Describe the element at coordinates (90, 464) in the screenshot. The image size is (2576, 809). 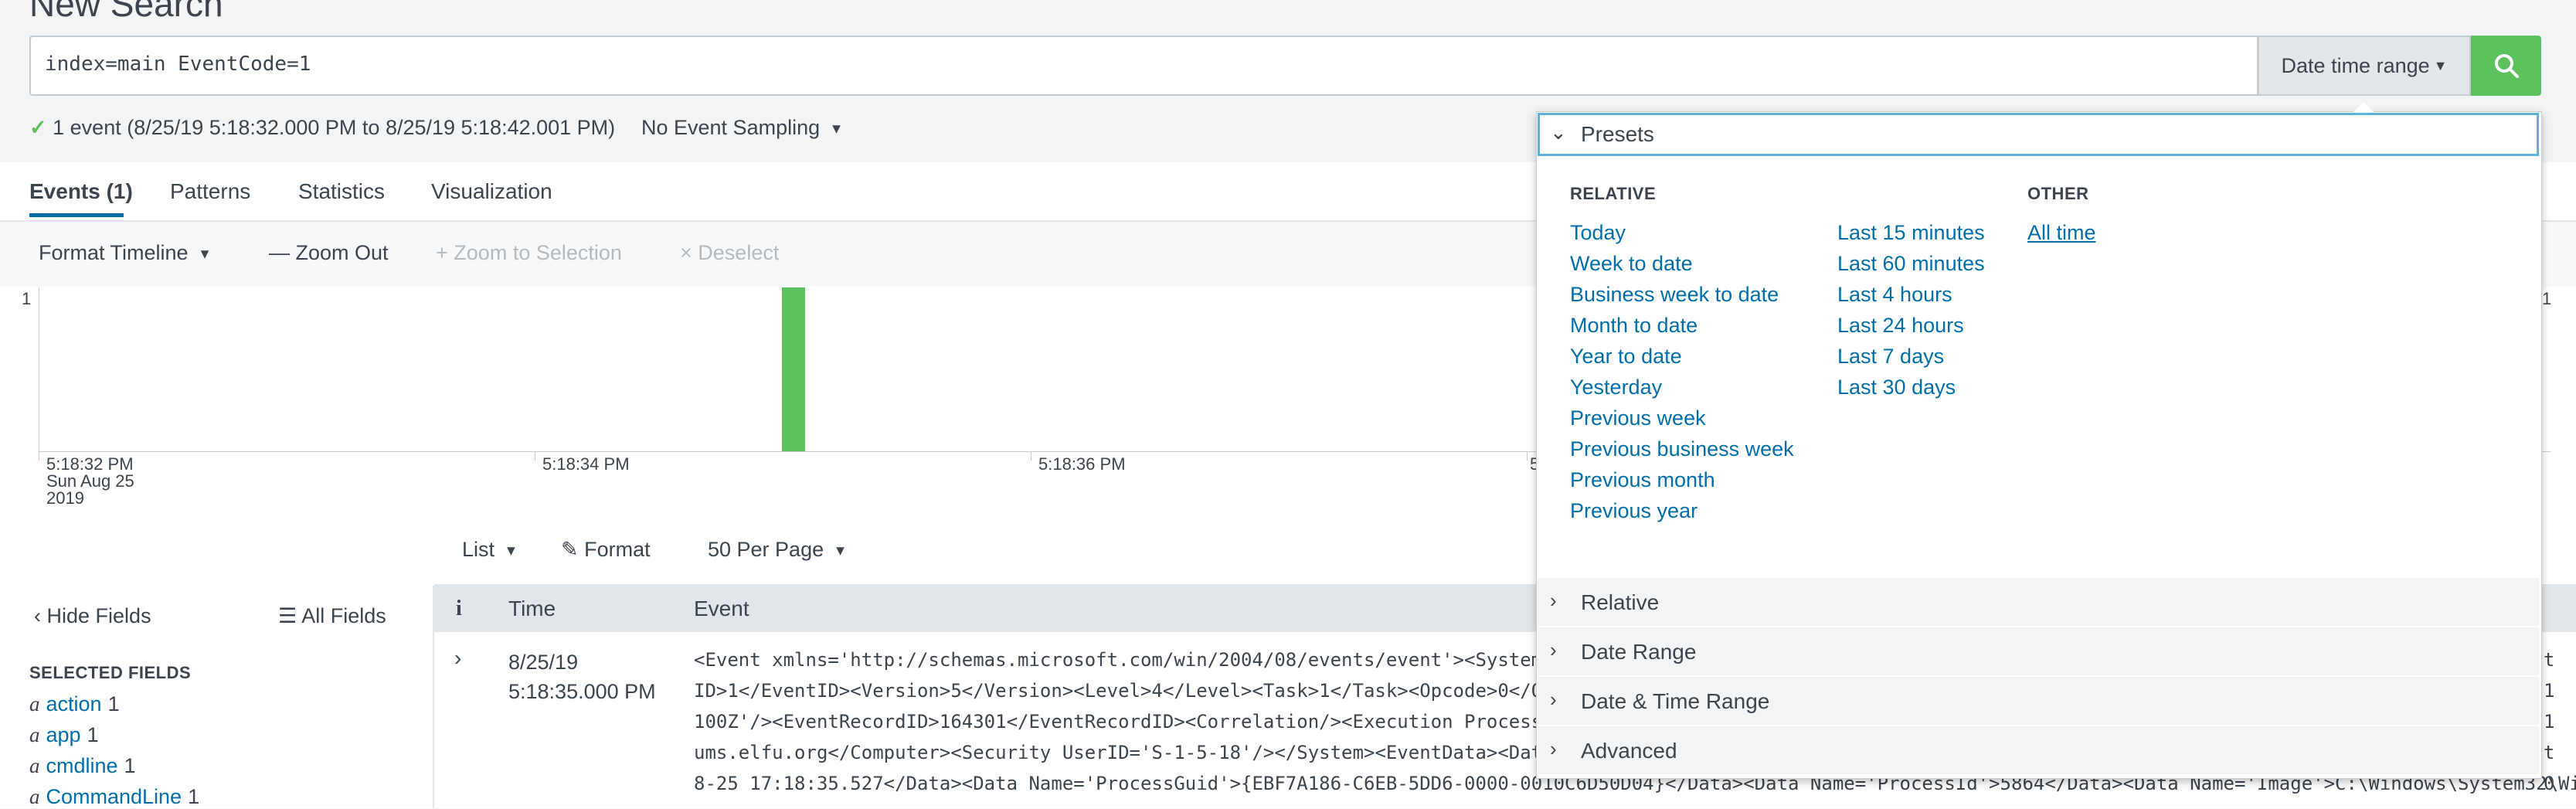
I see `x-label-time: 5:18:32 PM` at that location.